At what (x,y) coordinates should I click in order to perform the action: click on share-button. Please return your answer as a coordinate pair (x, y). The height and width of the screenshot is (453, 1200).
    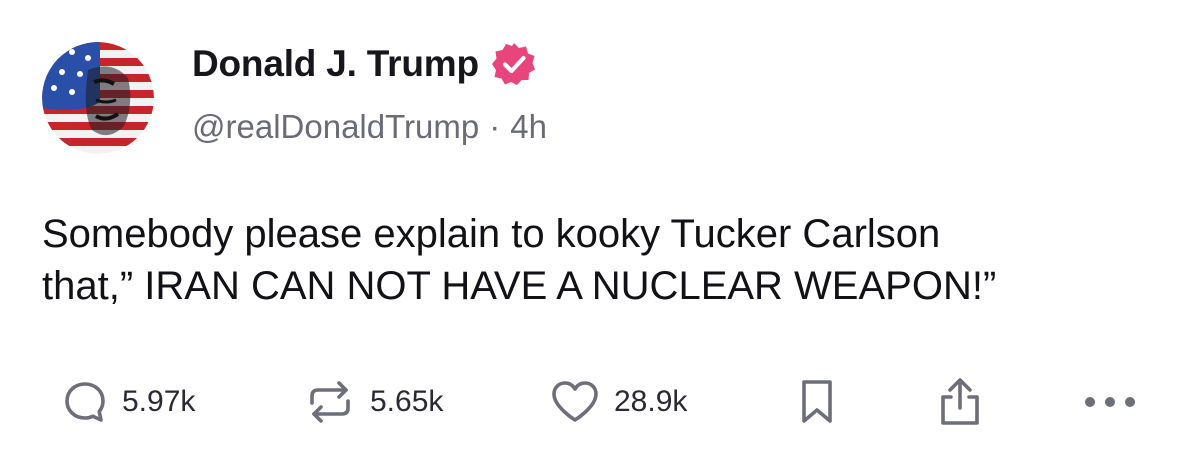
    Looking at the image, I should click on (960, 402).